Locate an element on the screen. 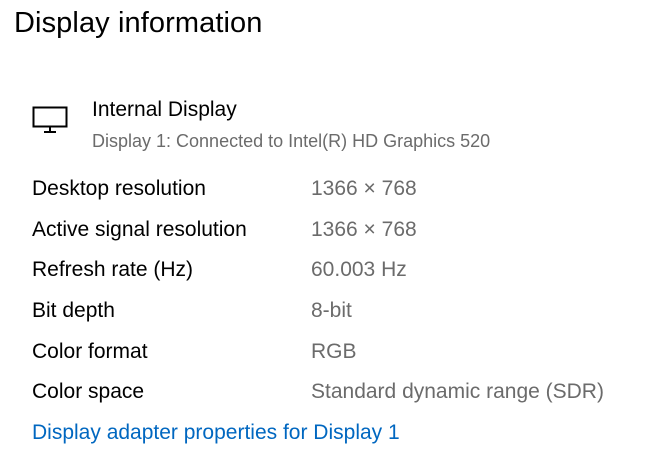 This screenshot has width=670, height=469. info-value: Standard dynamic range (SDR) is located at coordinates (457, 392).